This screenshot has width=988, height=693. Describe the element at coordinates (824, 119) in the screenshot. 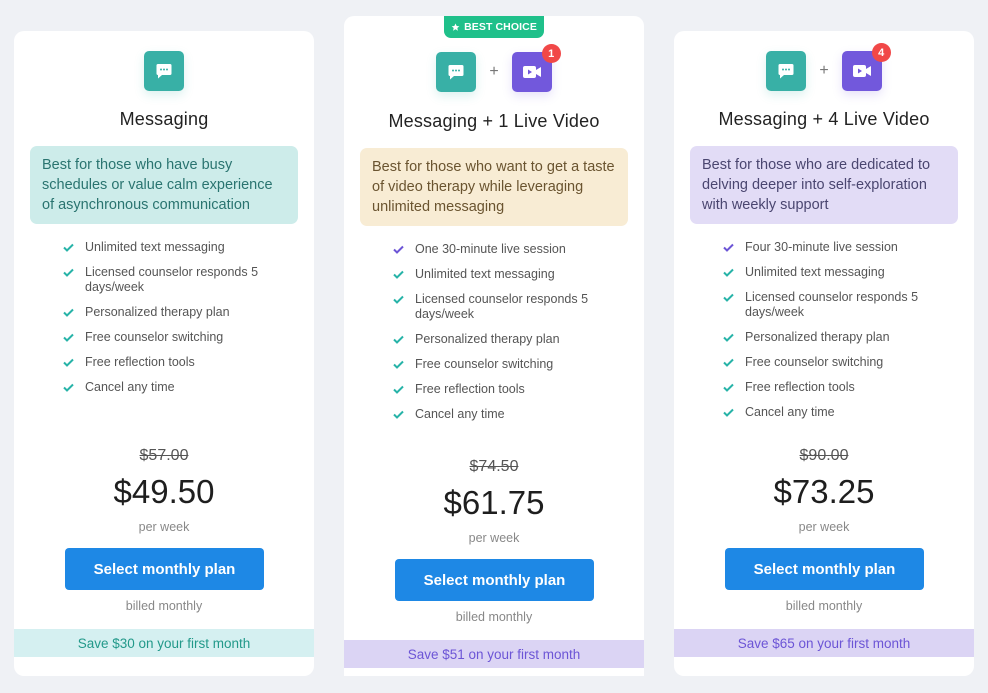

I see `plan-title: Messaging + 4 Live Video` at that location.